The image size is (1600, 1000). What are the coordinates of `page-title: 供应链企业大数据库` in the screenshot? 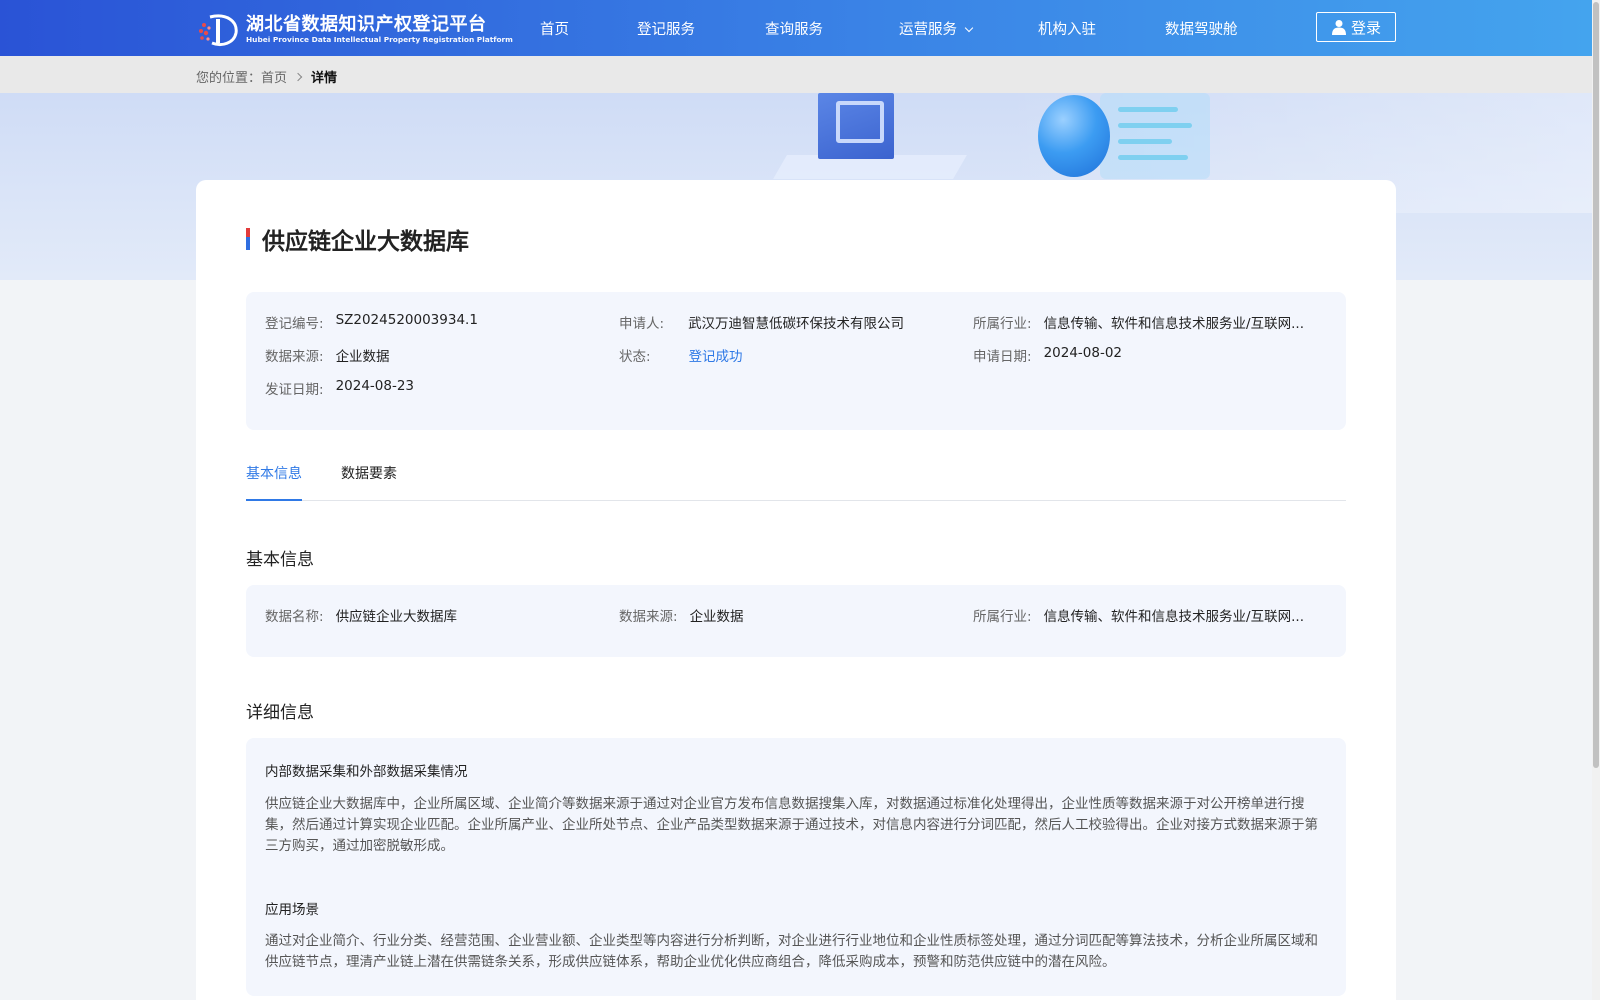 It's located at (365, 242).